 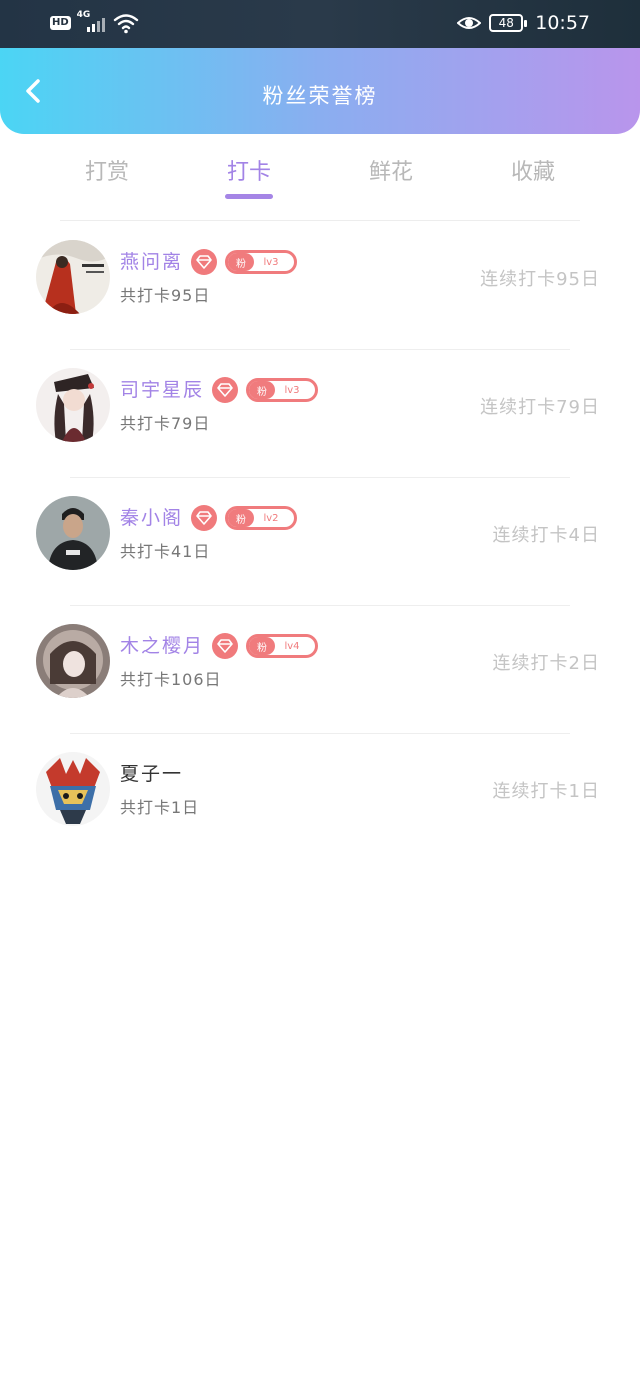 I want to click on tab-reward: 打赏, so click(x=107, y=170).